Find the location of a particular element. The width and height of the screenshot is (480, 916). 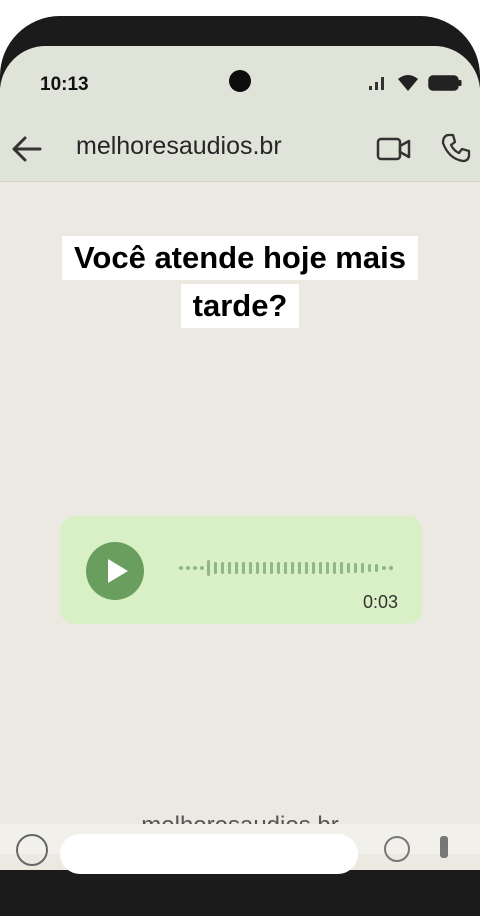

contact-name: melhoresaudios.br is located at coordinates (179, 146).